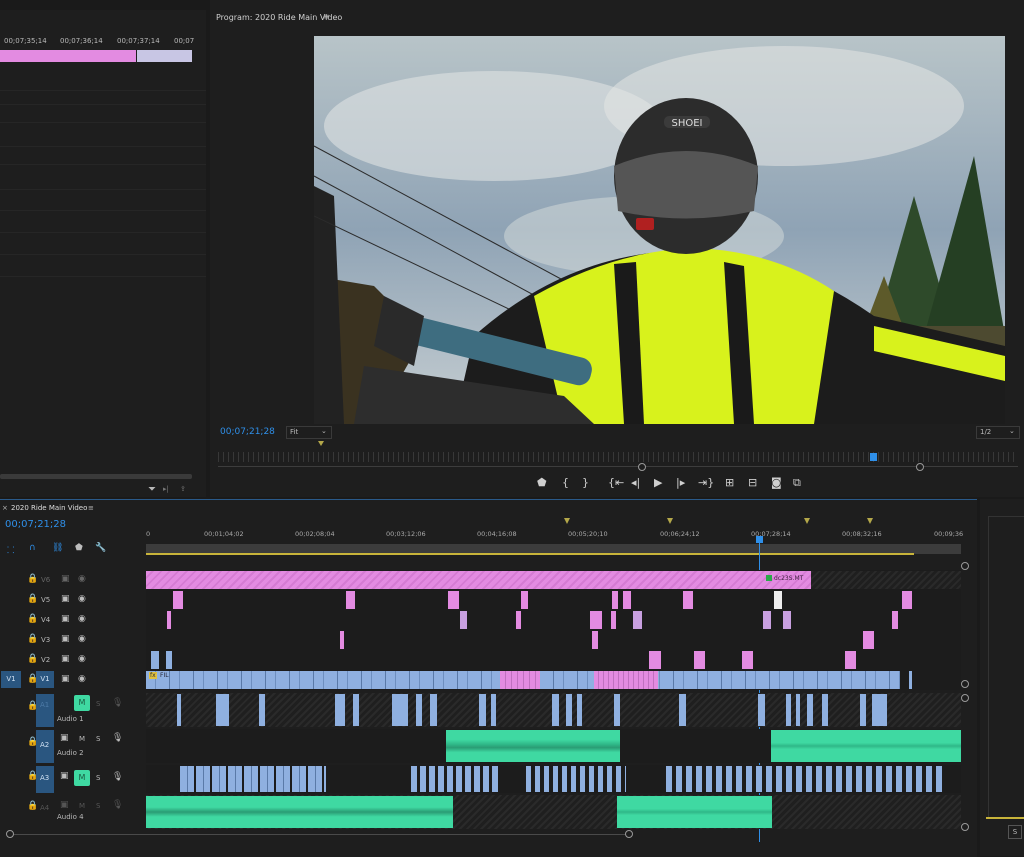  I want to click on hscroll-handle-right, so click(629, 834).